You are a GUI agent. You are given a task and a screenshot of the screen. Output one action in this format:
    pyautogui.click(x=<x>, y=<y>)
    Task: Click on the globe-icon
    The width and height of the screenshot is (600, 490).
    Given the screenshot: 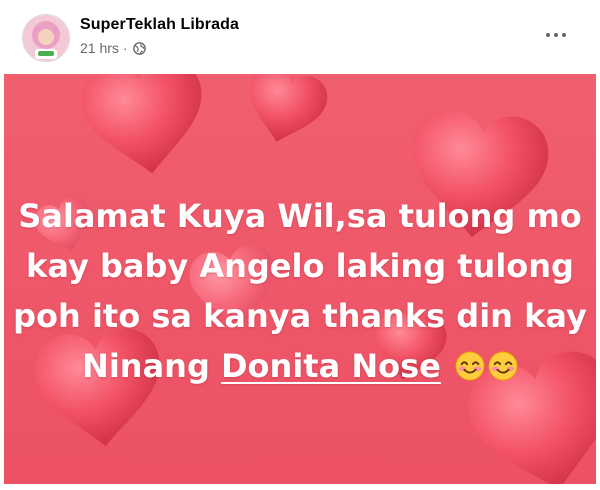 What is the action you would take?
    pyautogui.click(x=139, y=48)
    